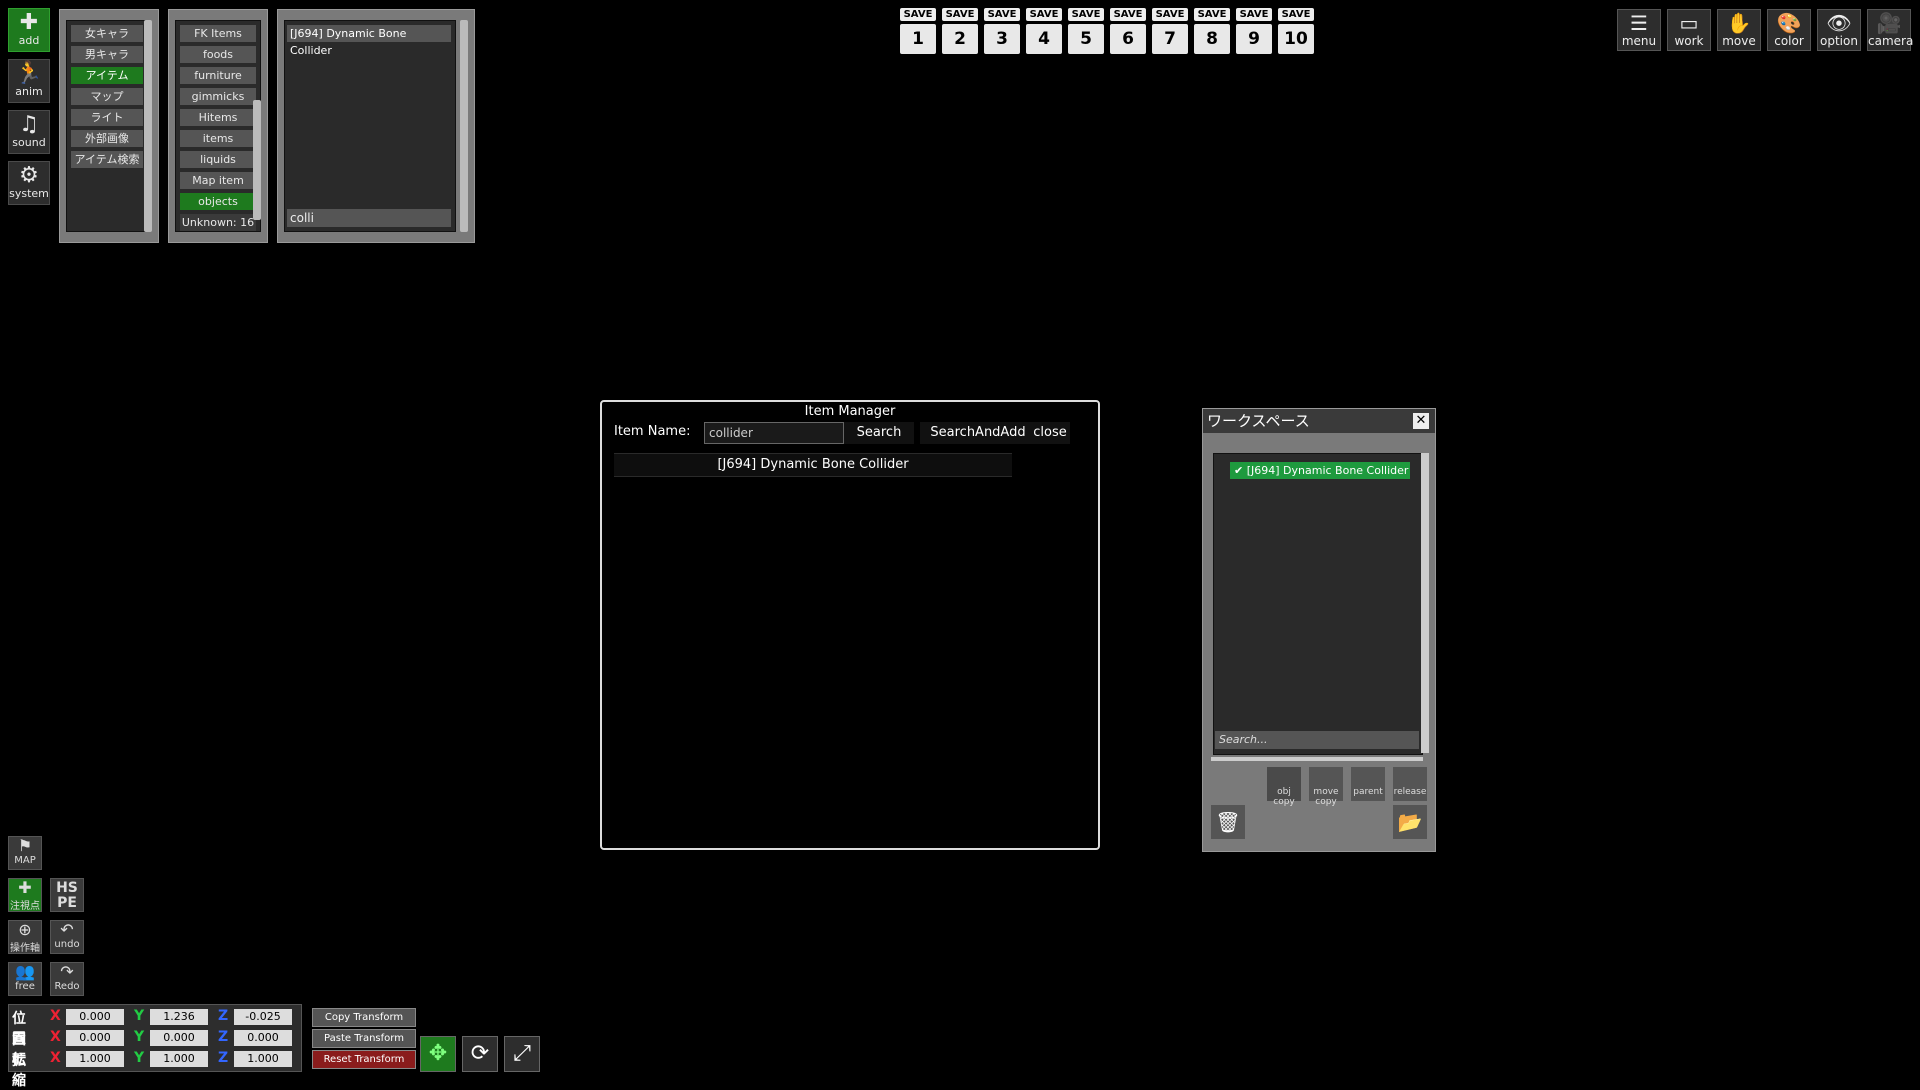 The image size is (1920, 1090). I want to click on save-slot-10: SAVE 10, so click(1296, 31).